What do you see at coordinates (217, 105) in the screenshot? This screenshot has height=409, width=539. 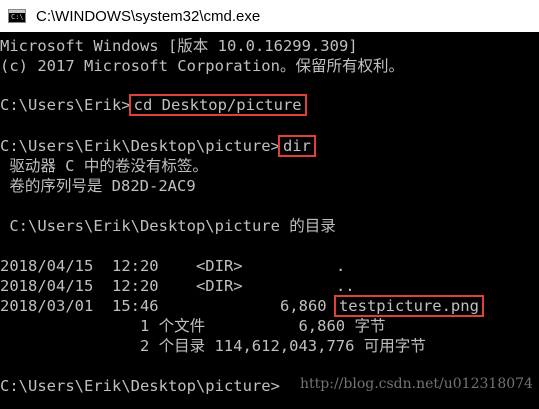 I see `highlighted-command: cd Desktop/picture` at bounding box center [217, 105].